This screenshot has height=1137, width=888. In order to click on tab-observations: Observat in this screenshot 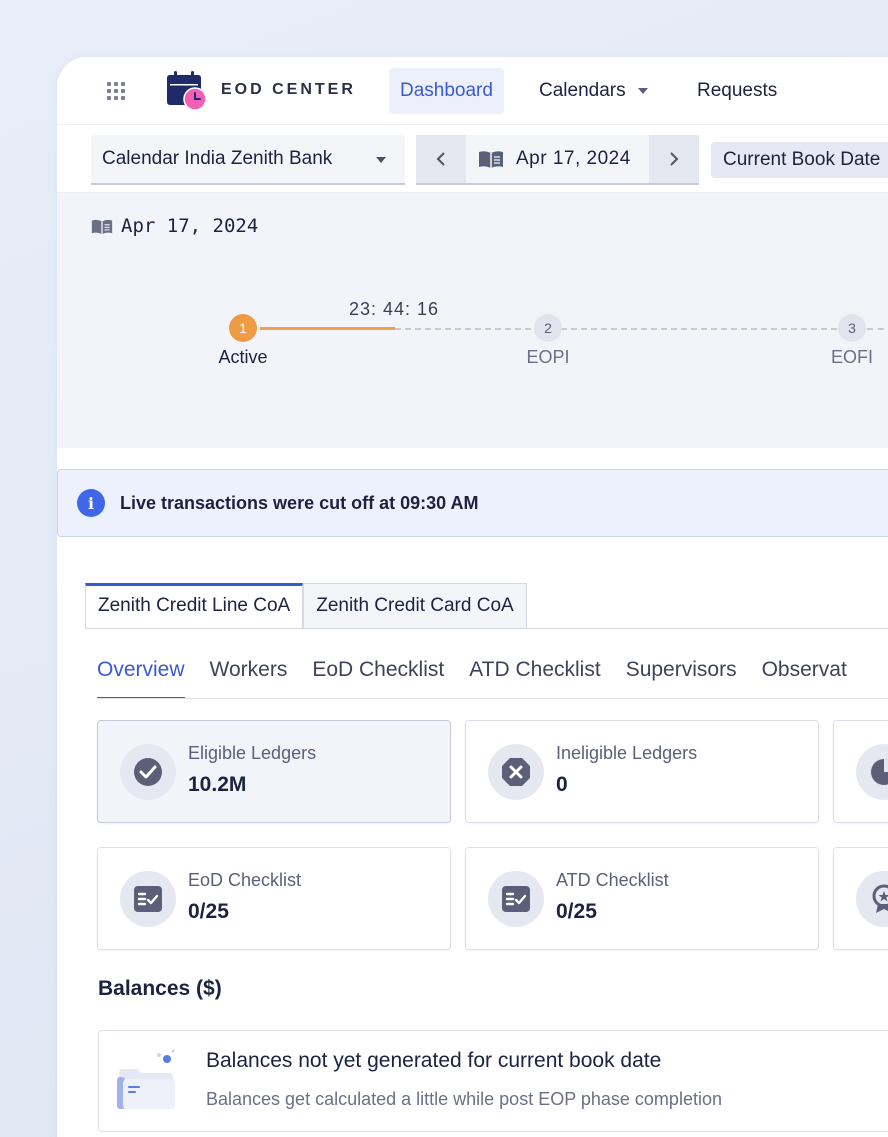, I will do `click(804, 676)`.